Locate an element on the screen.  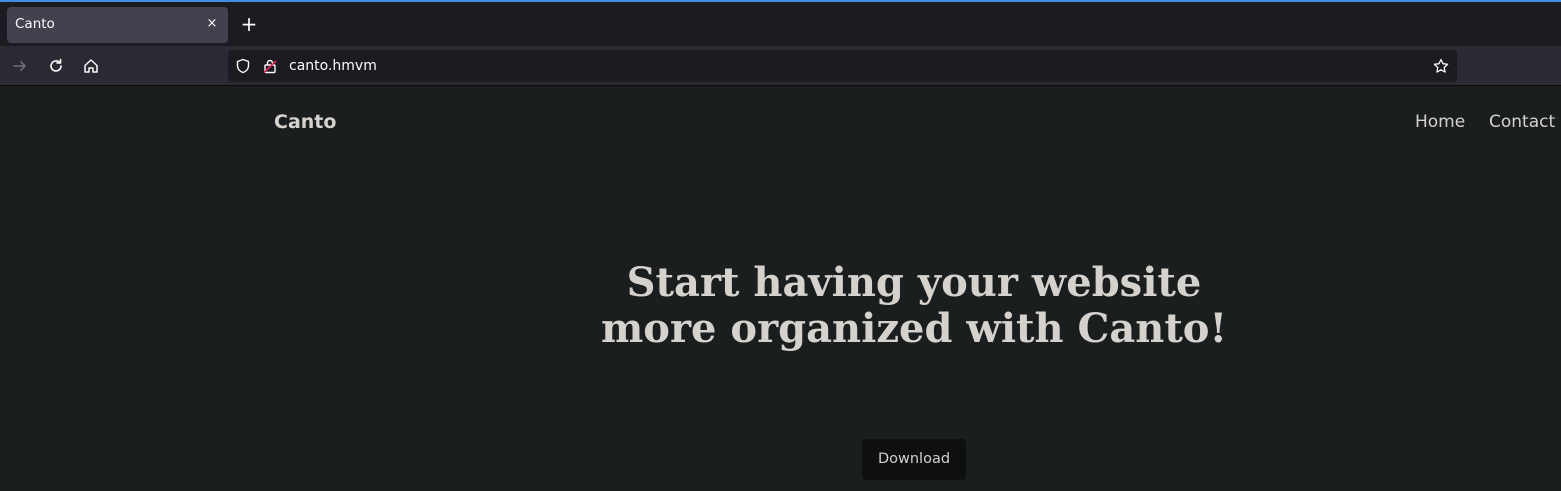
nav-link-contact: Contact is located at coordinates (1522, 122).